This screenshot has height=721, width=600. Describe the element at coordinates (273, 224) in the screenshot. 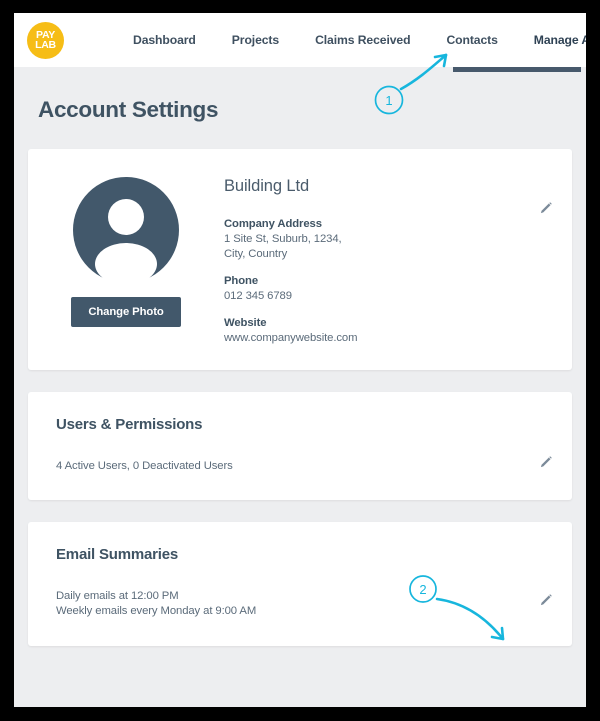

I see `field-label: Company Address` at that location.